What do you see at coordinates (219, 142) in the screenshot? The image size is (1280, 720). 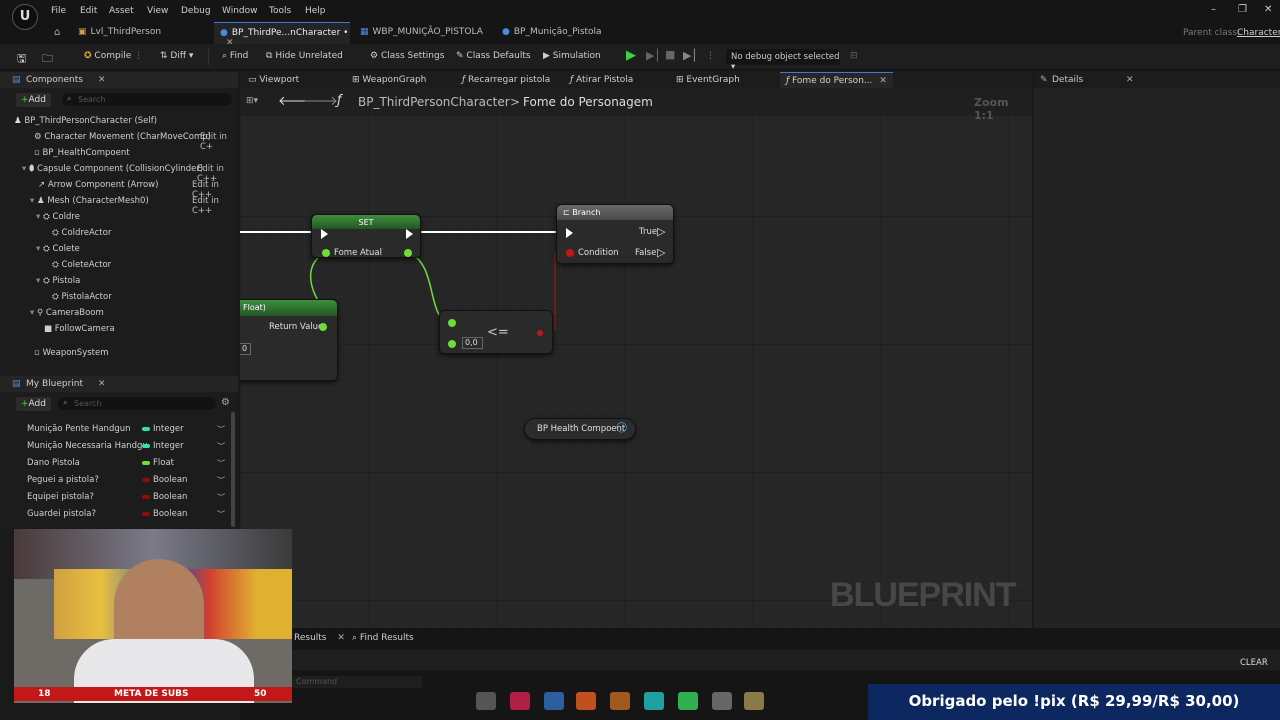 I see `edit-in-cpp-link: Edit in C+` at bounding box center [219, 142].